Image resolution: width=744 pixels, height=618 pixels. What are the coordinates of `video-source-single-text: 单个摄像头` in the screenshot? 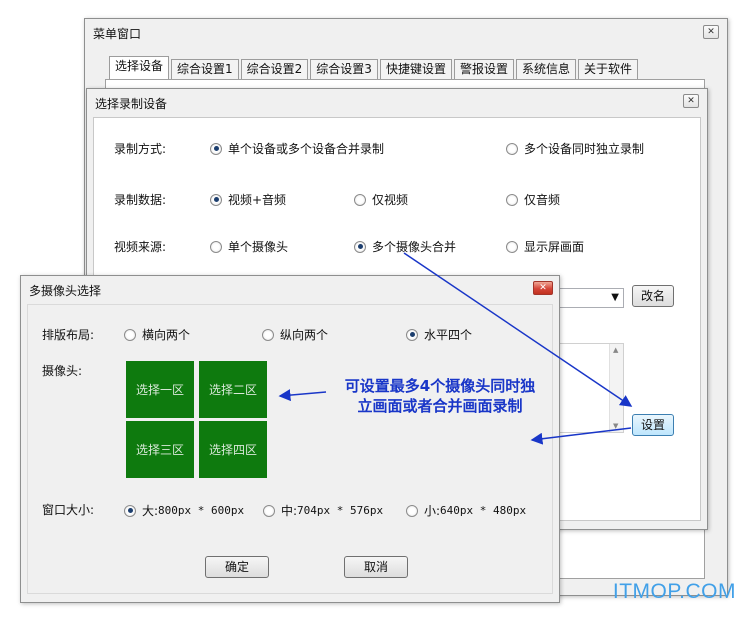 It's located at (258, 247).